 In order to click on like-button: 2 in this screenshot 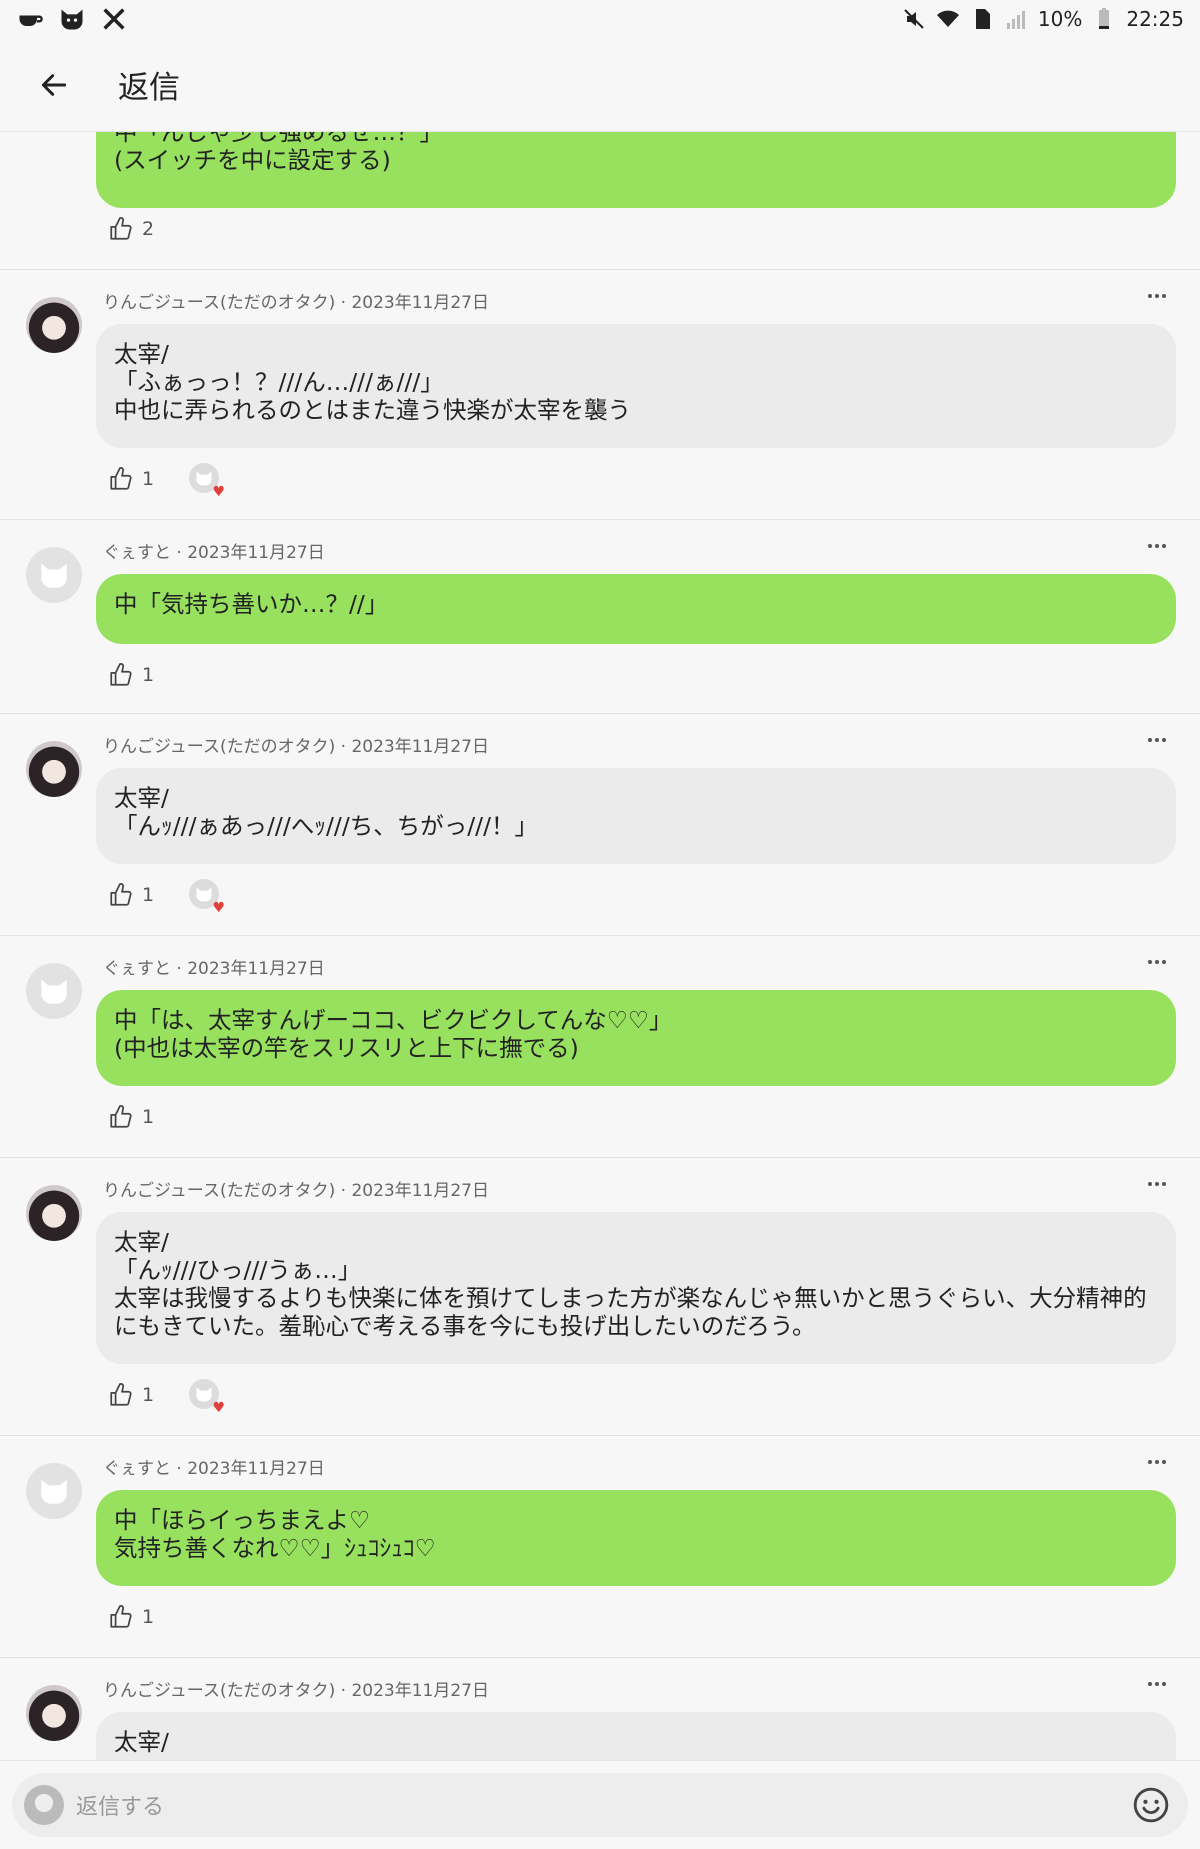, I will do `click(131, 229)`.